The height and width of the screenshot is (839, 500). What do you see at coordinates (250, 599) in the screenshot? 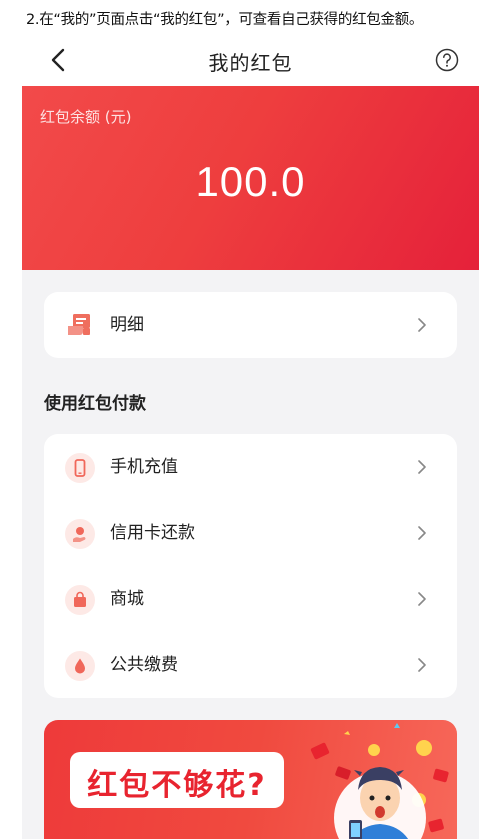
I see `pay-item-mall: 商城` at bounding box center [250, 599].